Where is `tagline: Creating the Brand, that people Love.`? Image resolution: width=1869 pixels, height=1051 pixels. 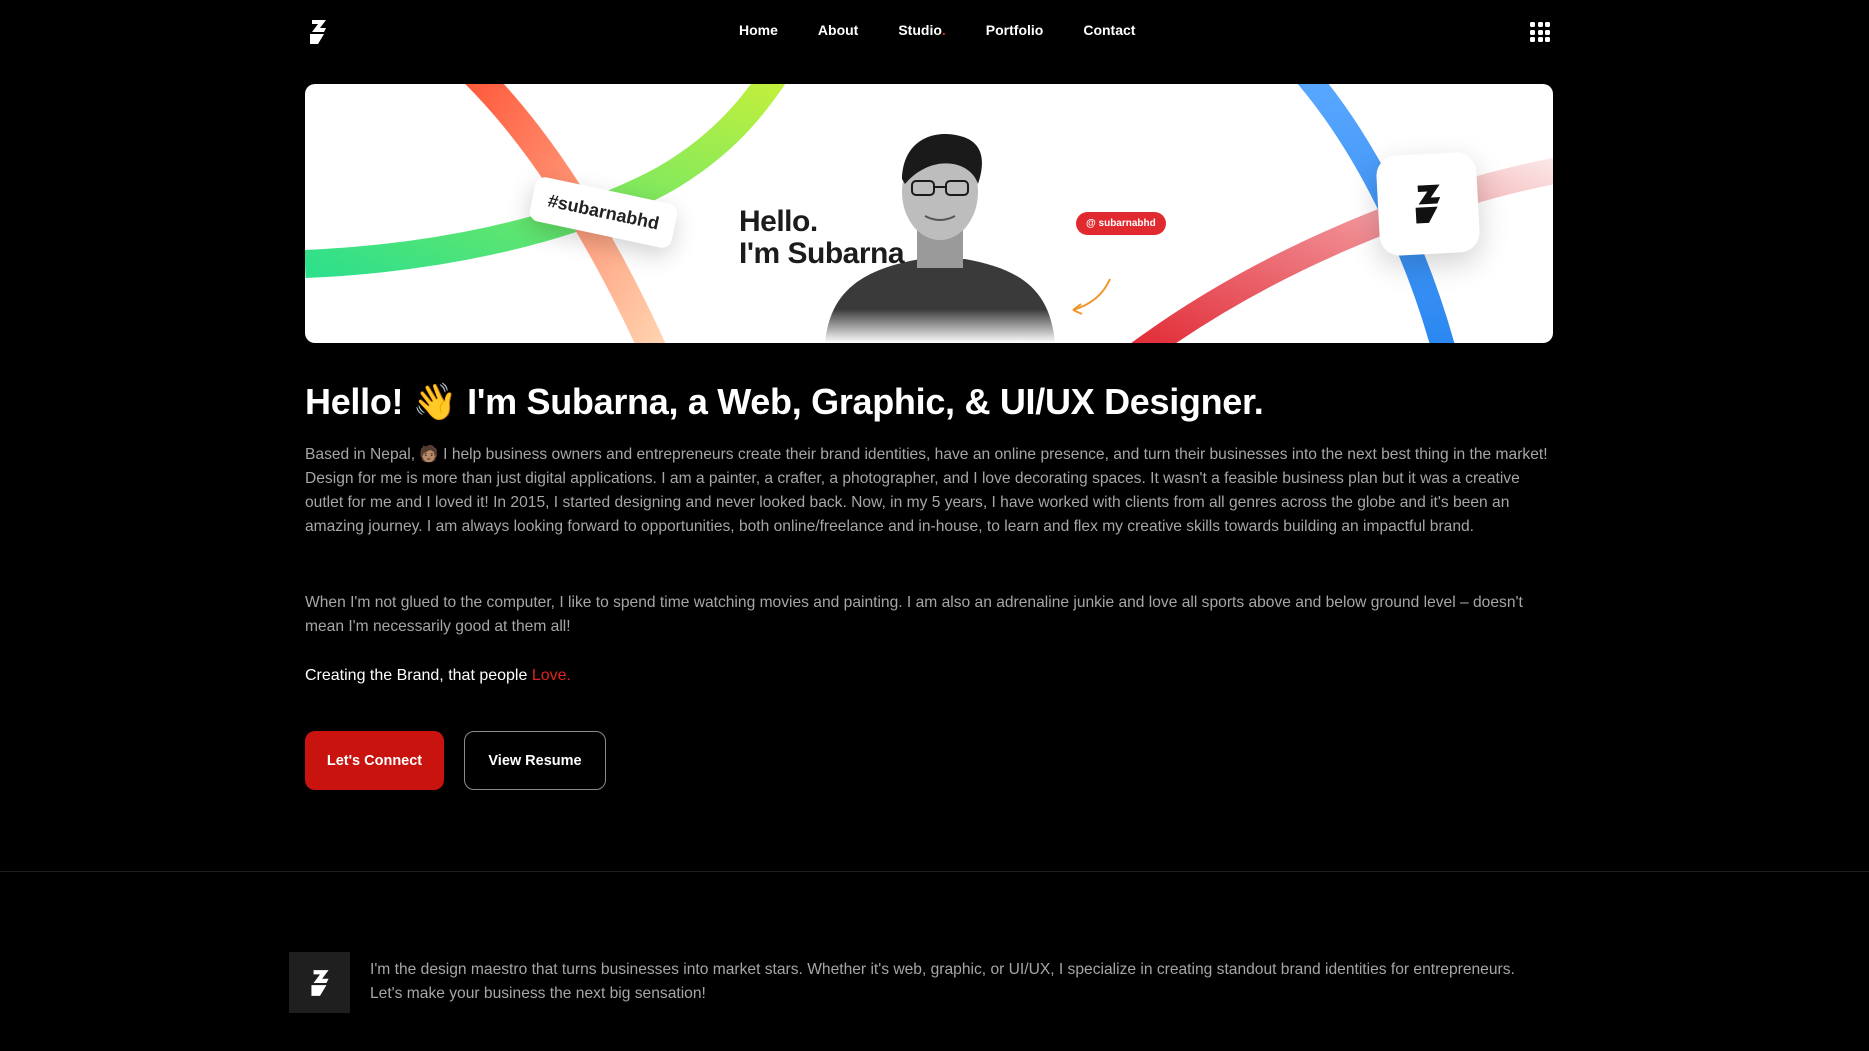 tagline: Creating the Brand, that people Love. is located at coordinates (438, 675).